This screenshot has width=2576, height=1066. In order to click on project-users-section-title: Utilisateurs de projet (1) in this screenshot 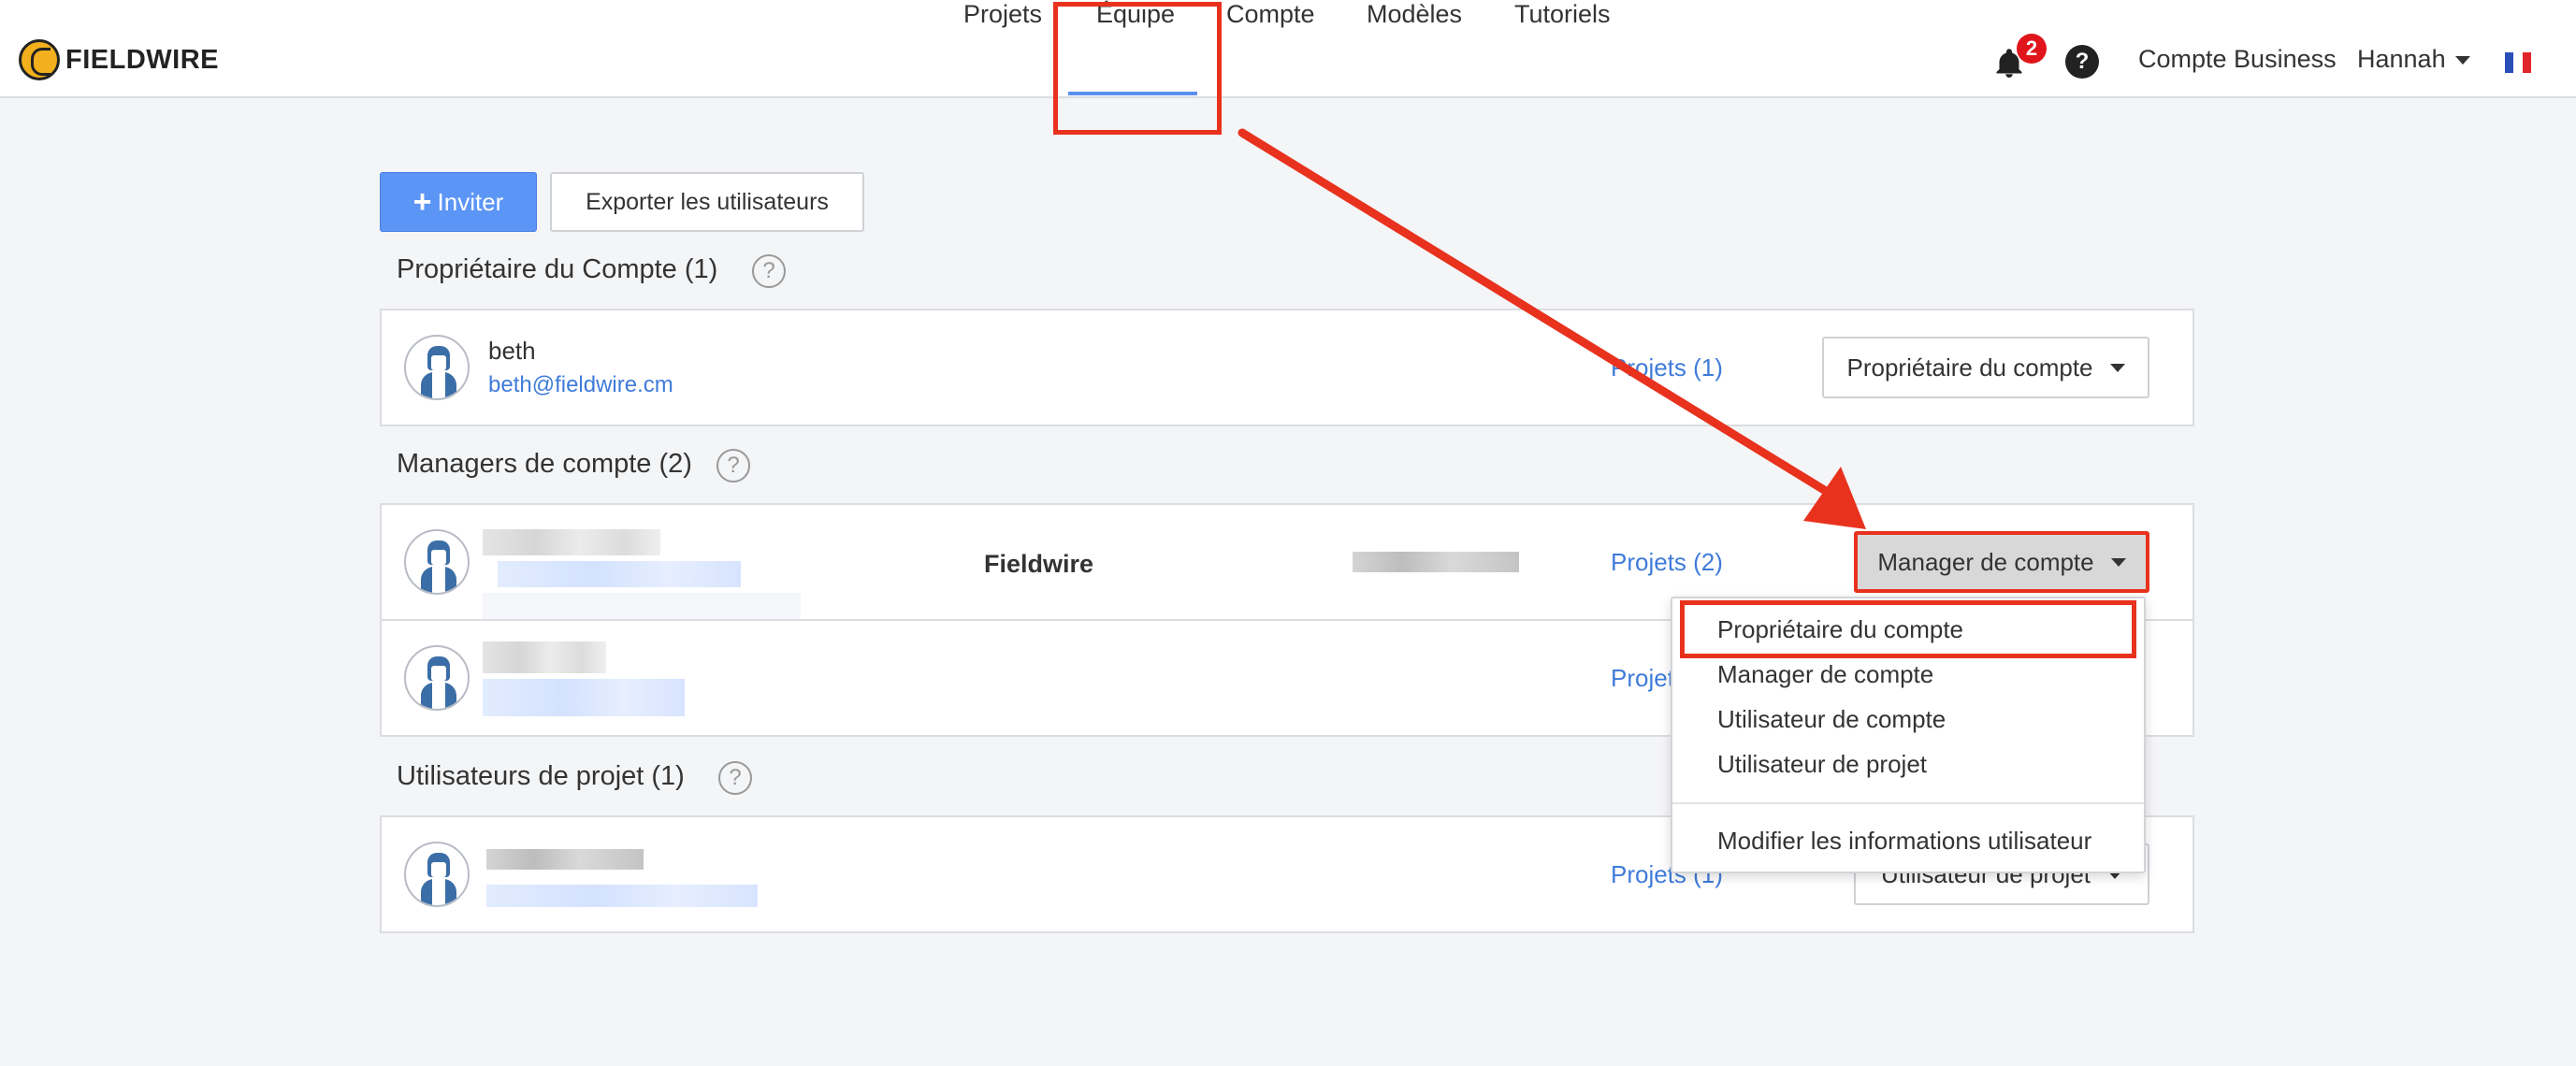, I will do `click(541, 776)`.